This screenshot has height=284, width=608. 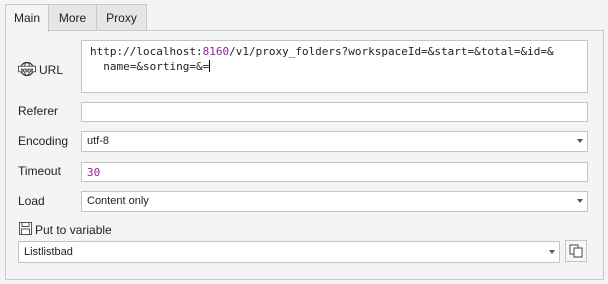 I want to click on tab-proxy-label: Proxy, so click(x=121, y=18).